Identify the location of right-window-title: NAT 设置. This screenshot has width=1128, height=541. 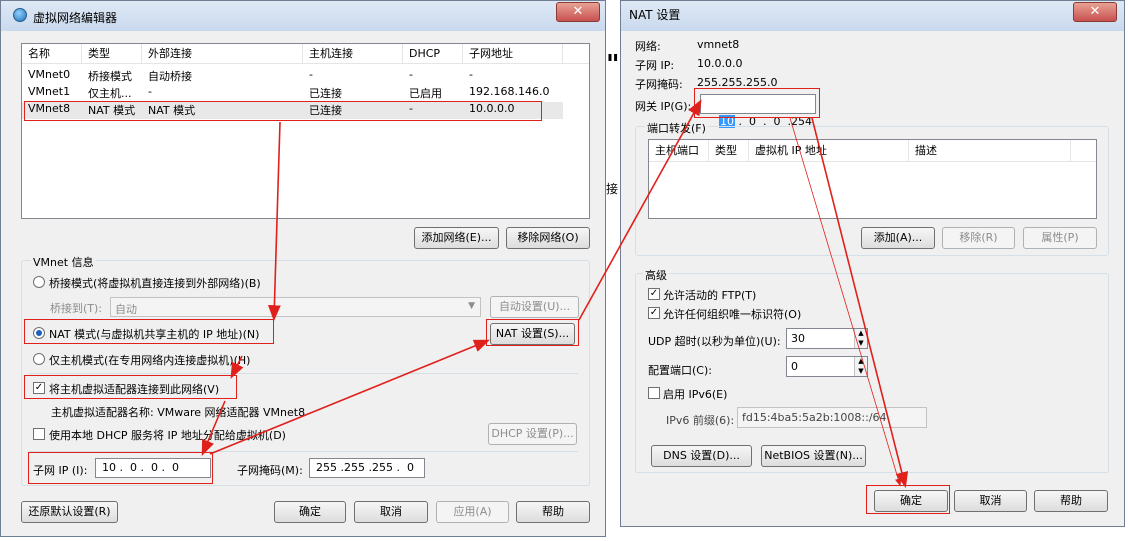
(655, 15).